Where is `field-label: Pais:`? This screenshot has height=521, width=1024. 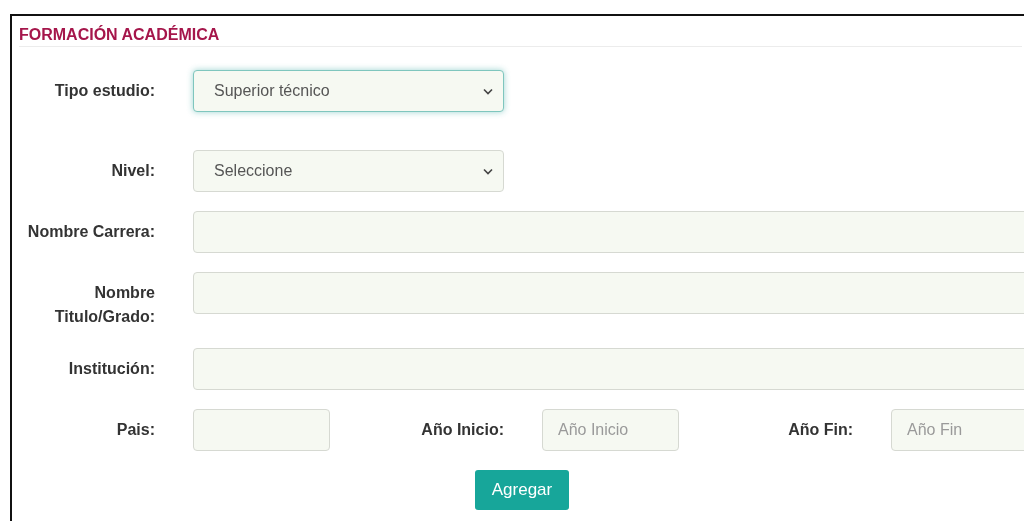 field-label: Pais: is located at coordinates (135, 430).